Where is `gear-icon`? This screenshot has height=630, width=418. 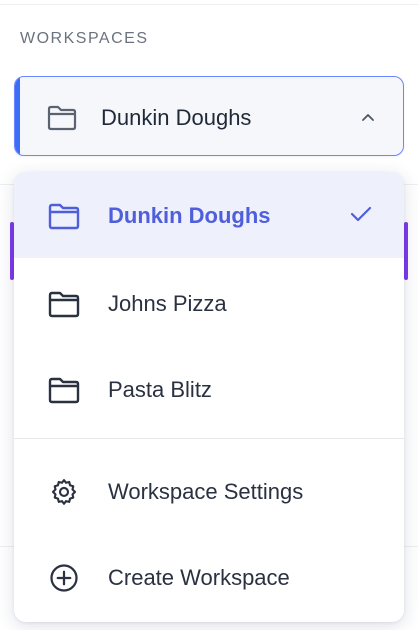 gear-icon is located at coordinates (64, 492).